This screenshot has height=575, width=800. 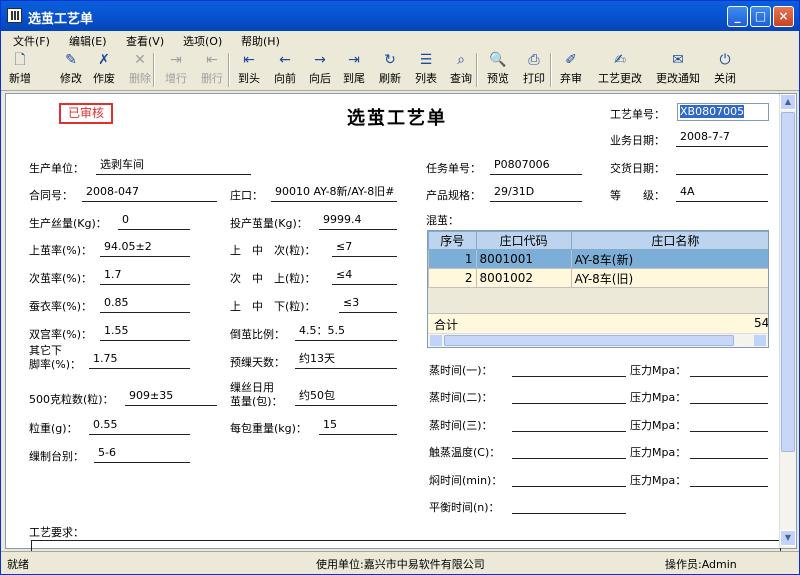 What do you see at coordinates (569, 505) in the screenshot?
I see `balance-field` at bounding box center [569, 505].